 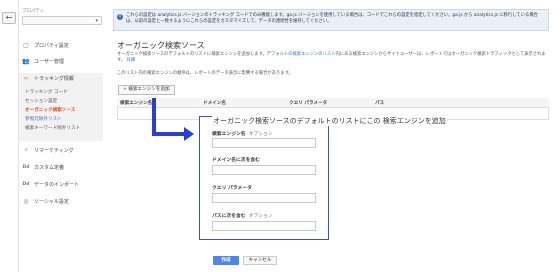 I want to click on back-button: ←, so click(x=9, y=18).